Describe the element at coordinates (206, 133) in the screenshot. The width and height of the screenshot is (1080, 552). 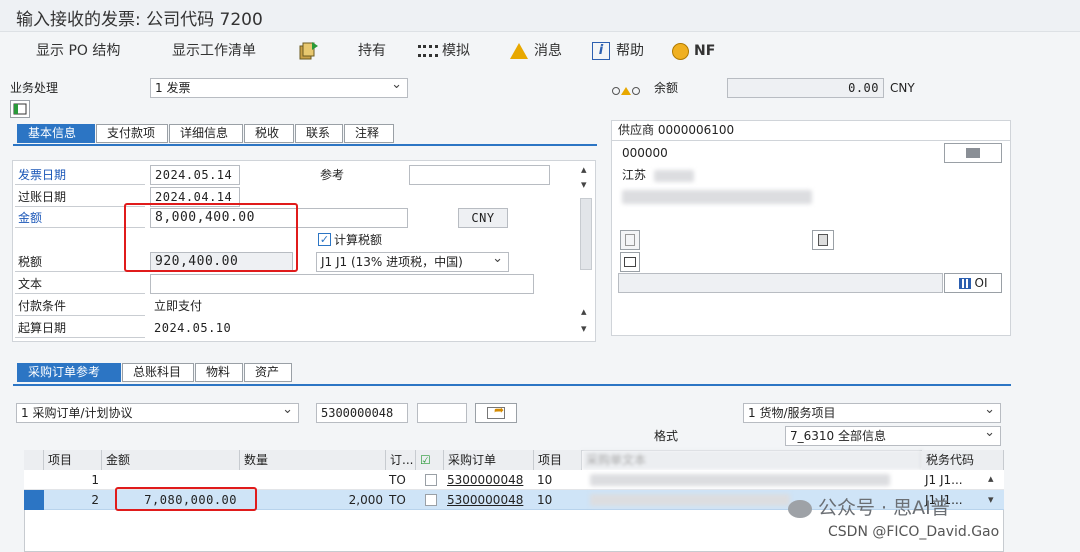
I see `tab-details: 详细信息` at that location.